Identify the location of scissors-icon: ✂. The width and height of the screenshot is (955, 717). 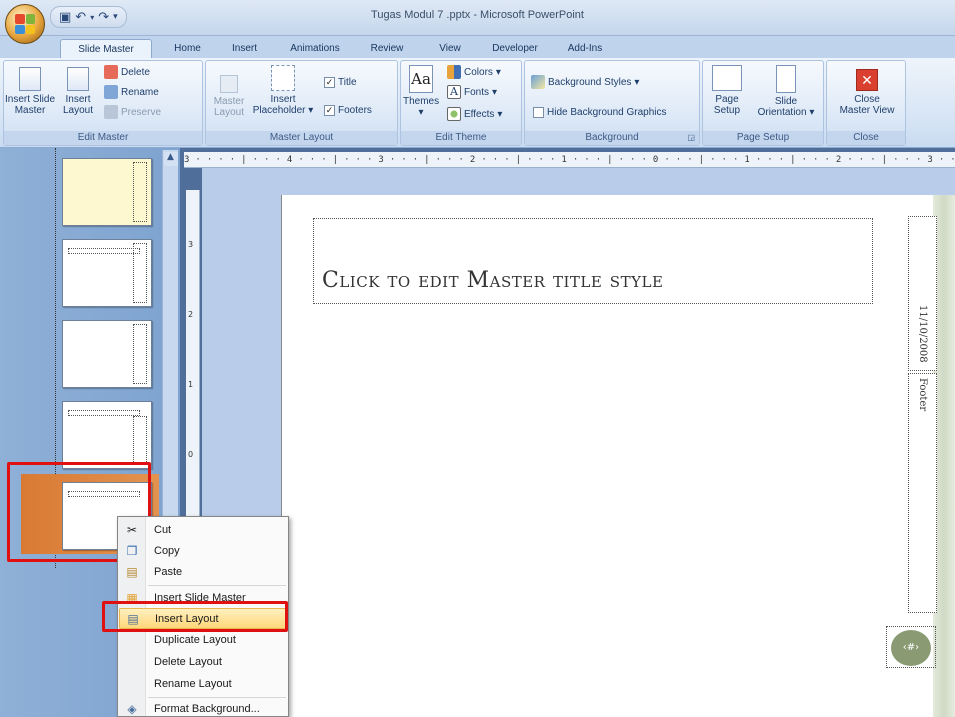
(132, 530).